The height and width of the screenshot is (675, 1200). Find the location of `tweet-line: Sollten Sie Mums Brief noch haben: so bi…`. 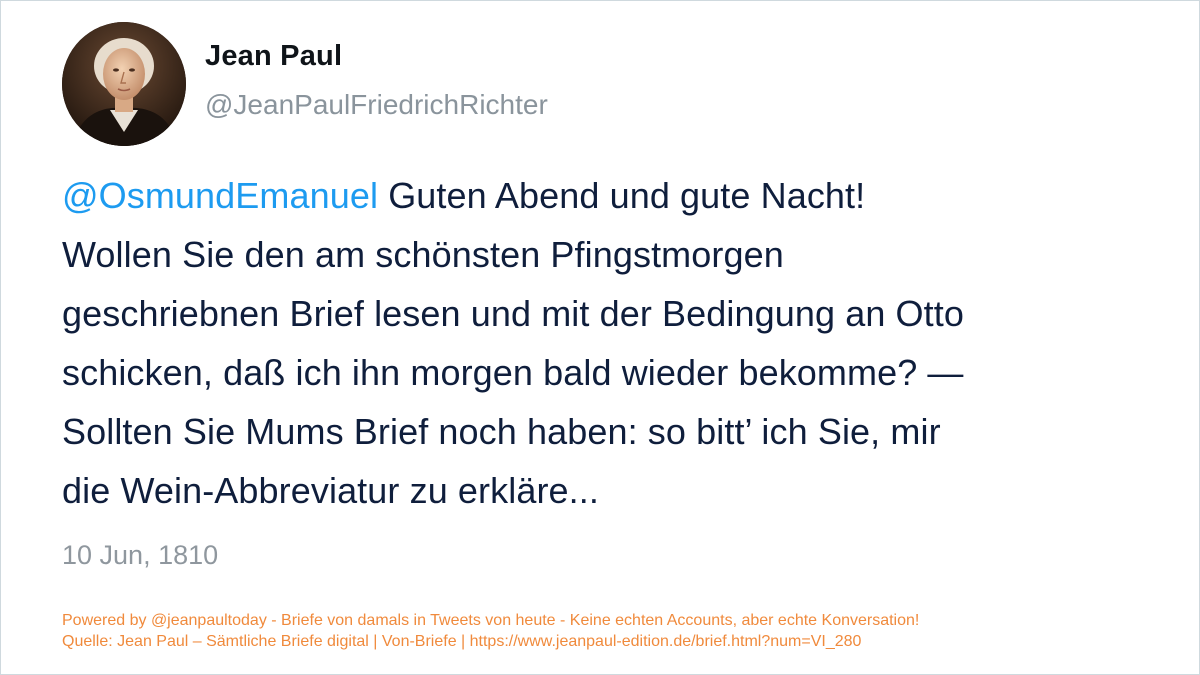

tweet-line: Sollten Sie Mums Brief noch haben: so bi… is located at coordinates (501, 431).